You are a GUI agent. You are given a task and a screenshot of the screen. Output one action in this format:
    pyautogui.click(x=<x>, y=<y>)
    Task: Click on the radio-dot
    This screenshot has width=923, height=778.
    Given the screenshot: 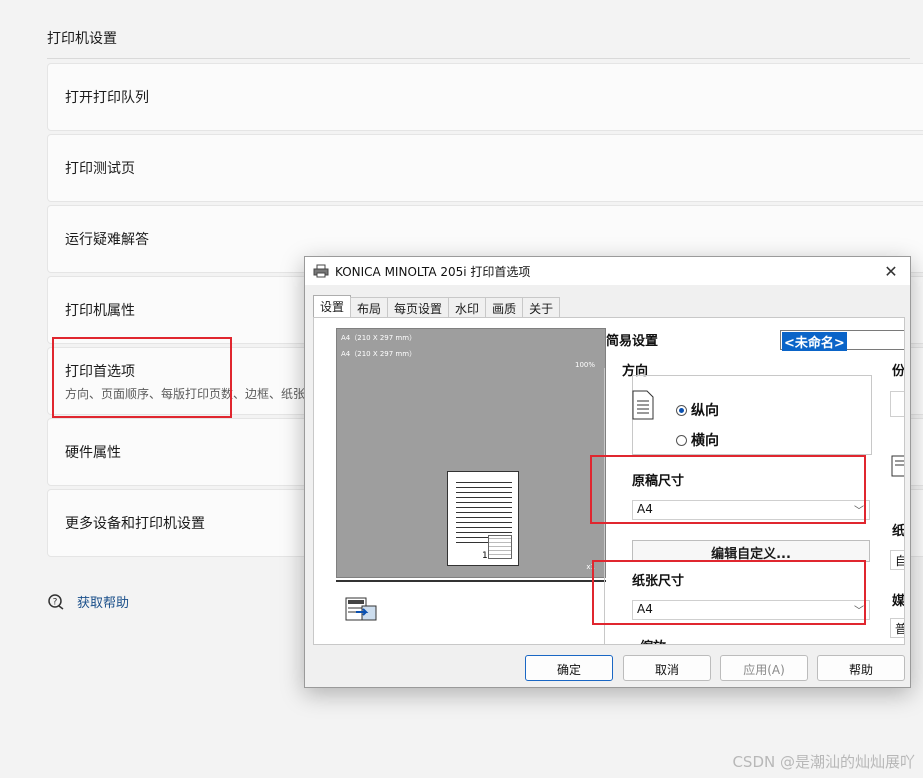 What is the action you would take?
    pyautogui.click(x=681, y=440)
    